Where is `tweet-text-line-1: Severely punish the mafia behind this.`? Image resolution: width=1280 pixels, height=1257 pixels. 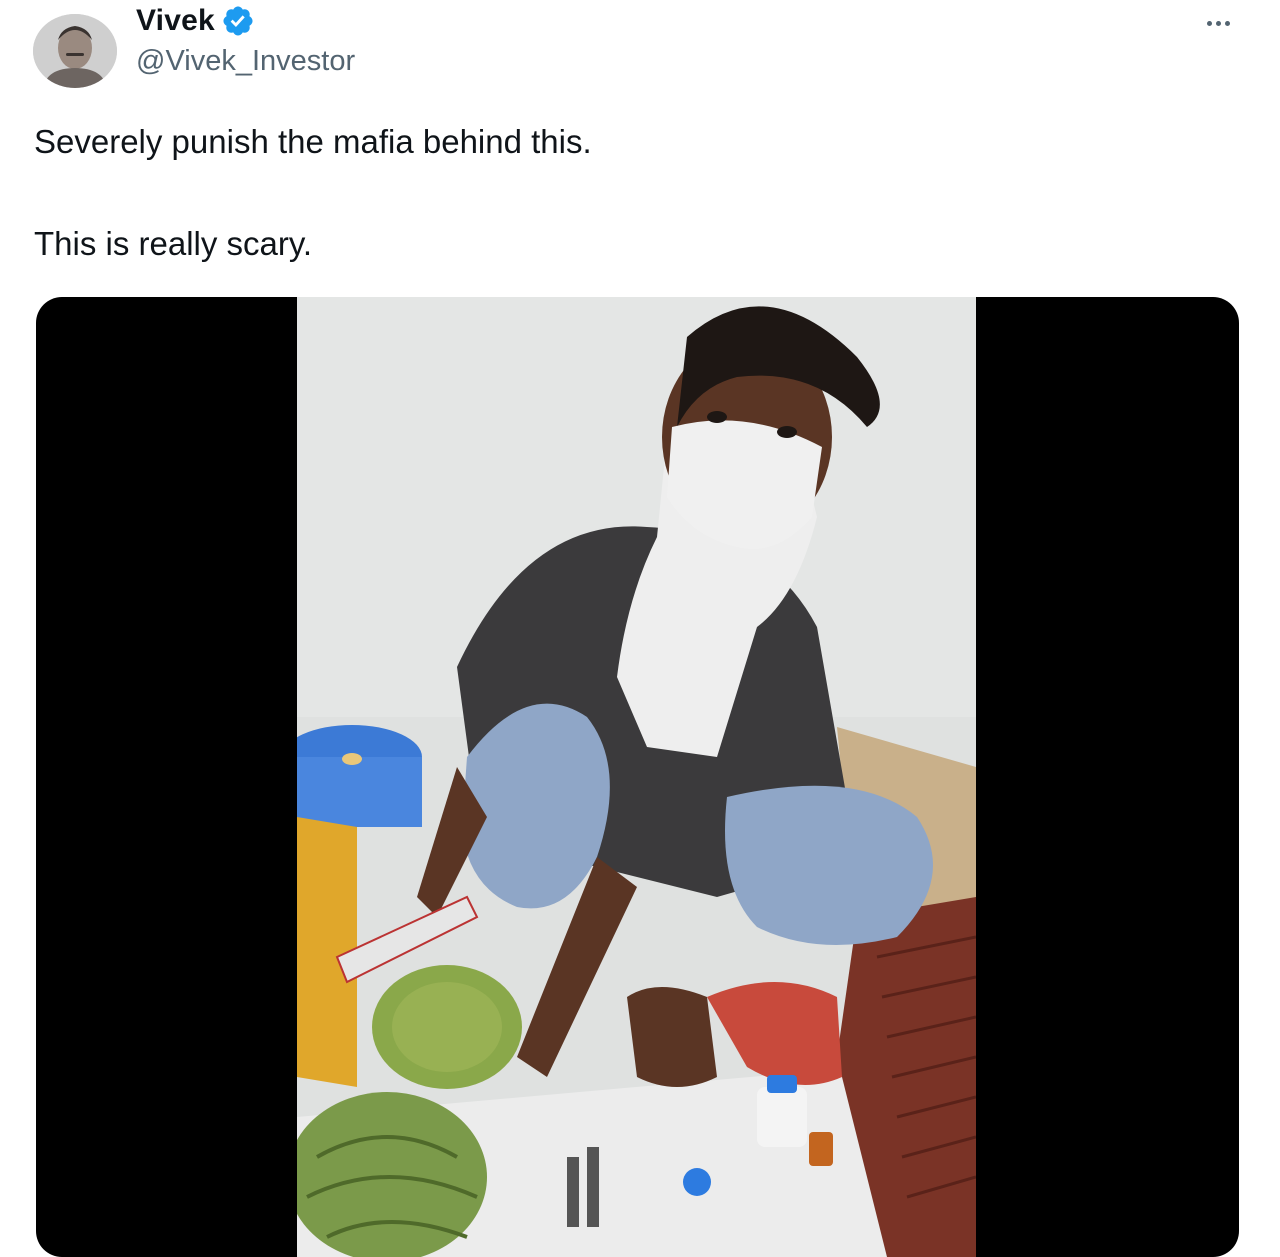 tweet-text-line-1: Severely punish the mafia behind this. is located at coordinates (313, 141).